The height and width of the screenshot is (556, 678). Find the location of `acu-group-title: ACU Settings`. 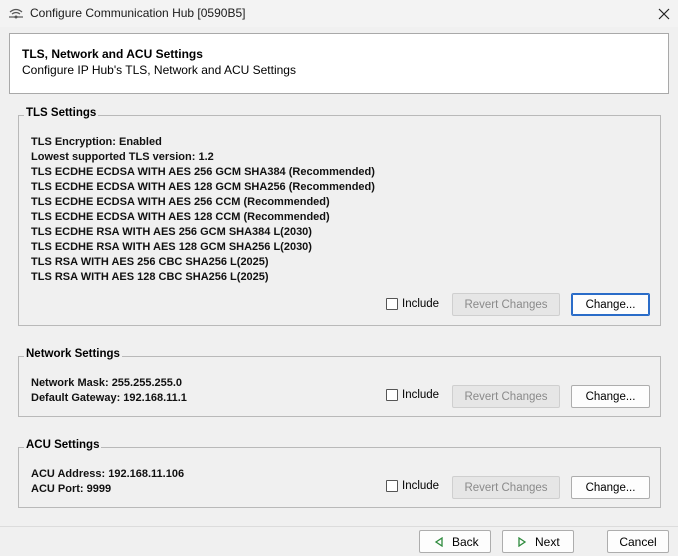

acu-group-title: ACU Settings is located at coordinates (63, 445).